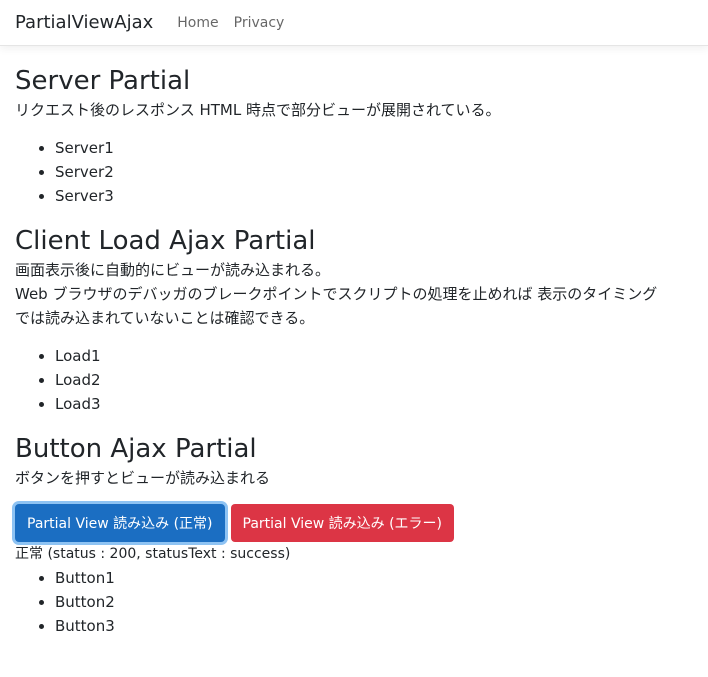 The image size is (708, 677). What do you see at coordinates (374, 404) in the screenshot?
I see `list-item: Load3` at bounding box center [374, 404].